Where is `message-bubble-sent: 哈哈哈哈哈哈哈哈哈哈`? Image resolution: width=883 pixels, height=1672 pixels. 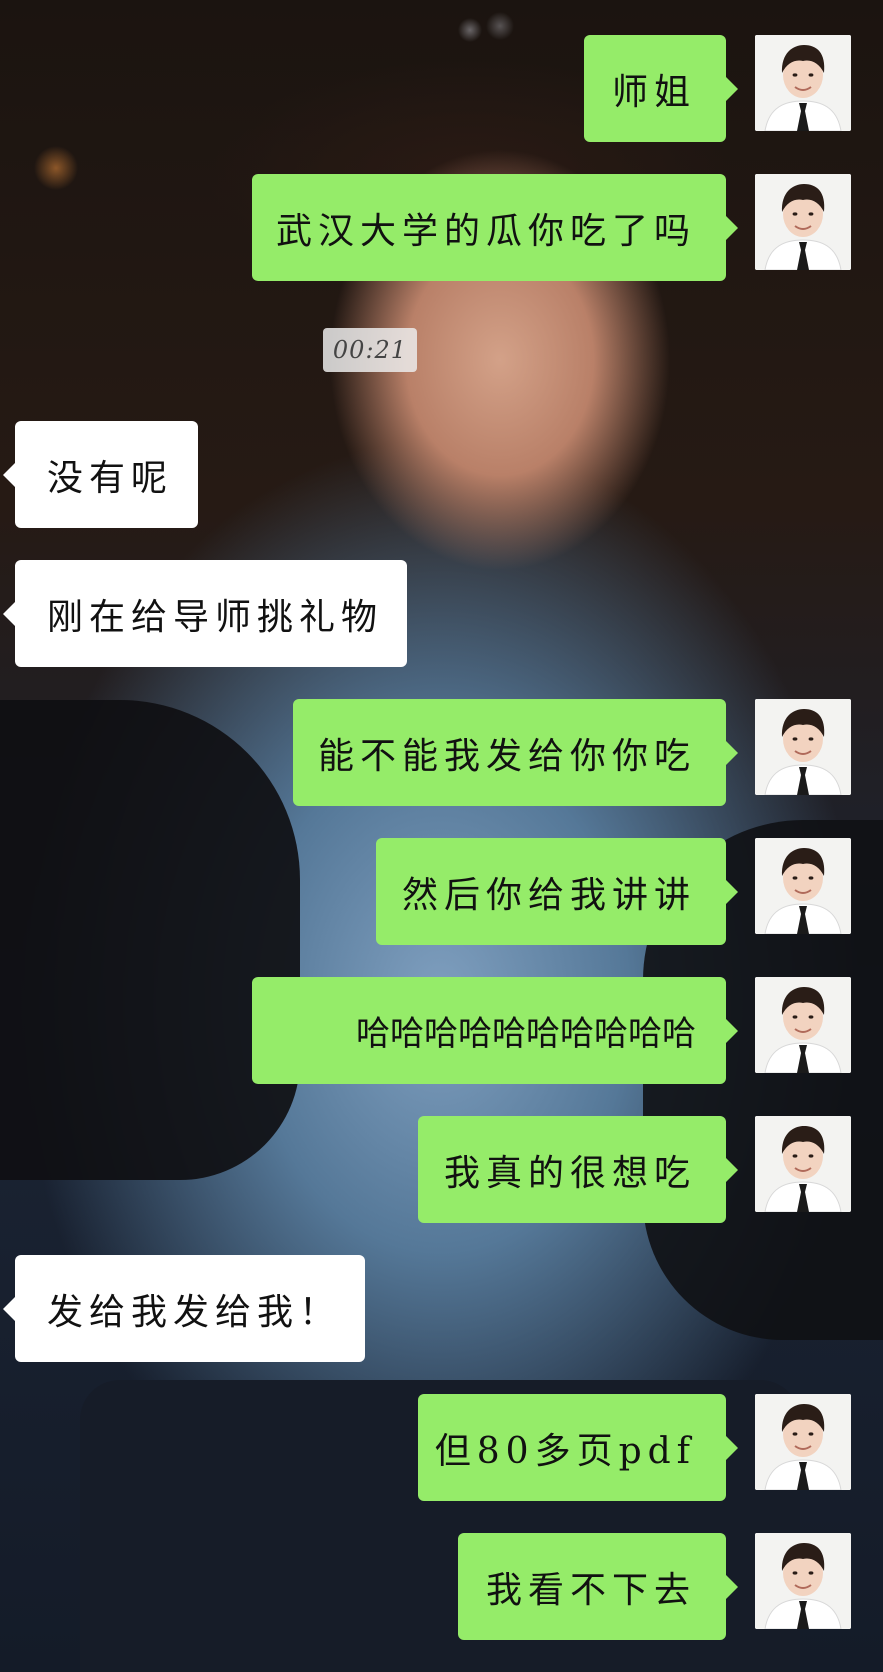
message-bubble-sent: 哈哈哈哈哈哈哈哈哈哈 is located at coordinates (495, 1030).